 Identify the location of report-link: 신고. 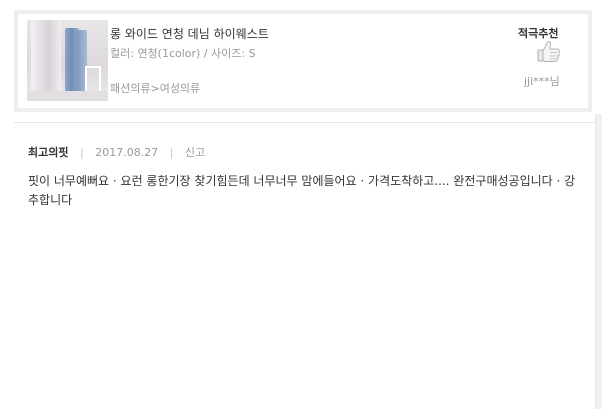
(195, 152).